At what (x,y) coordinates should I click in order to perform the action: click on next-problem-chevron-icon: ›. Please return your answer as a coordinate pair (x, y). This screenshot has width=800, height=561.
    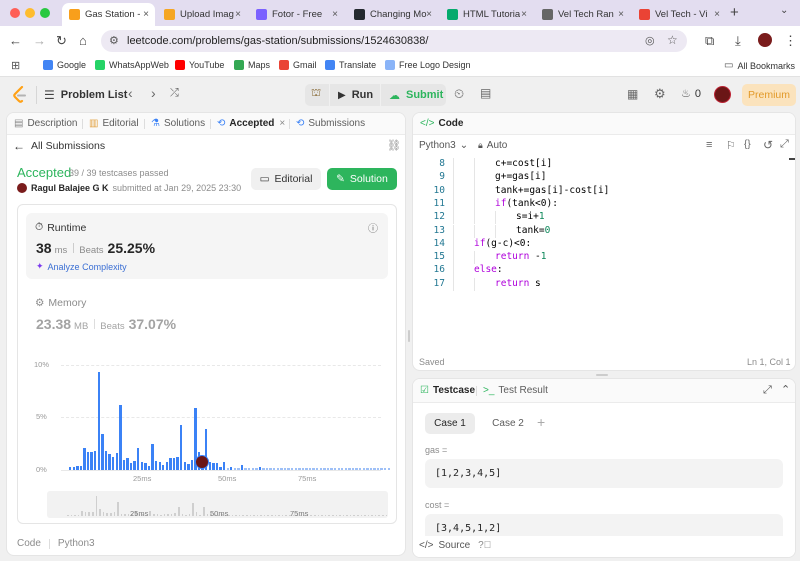
    Looking at the image, I should click on (153, 93).